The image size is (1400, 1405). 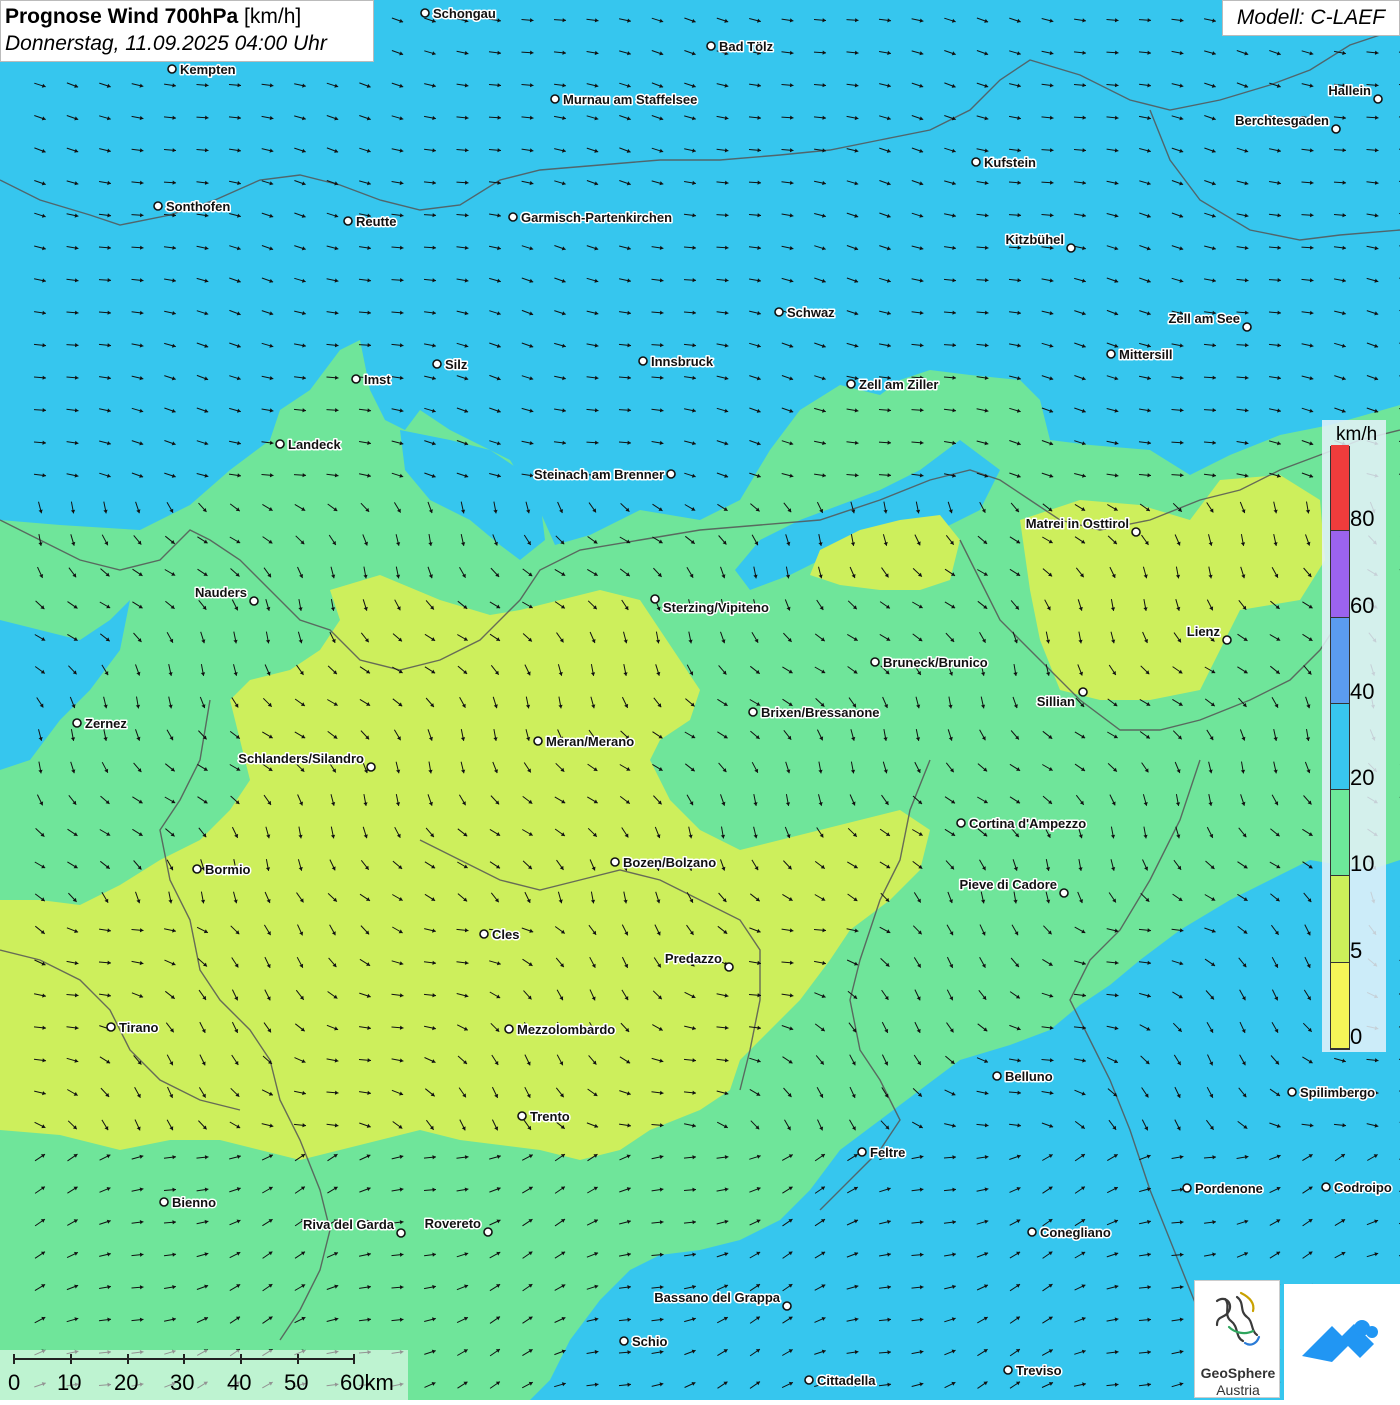 I want to click on city-label: Spilimbergo, so click(x=1337, y=1092).